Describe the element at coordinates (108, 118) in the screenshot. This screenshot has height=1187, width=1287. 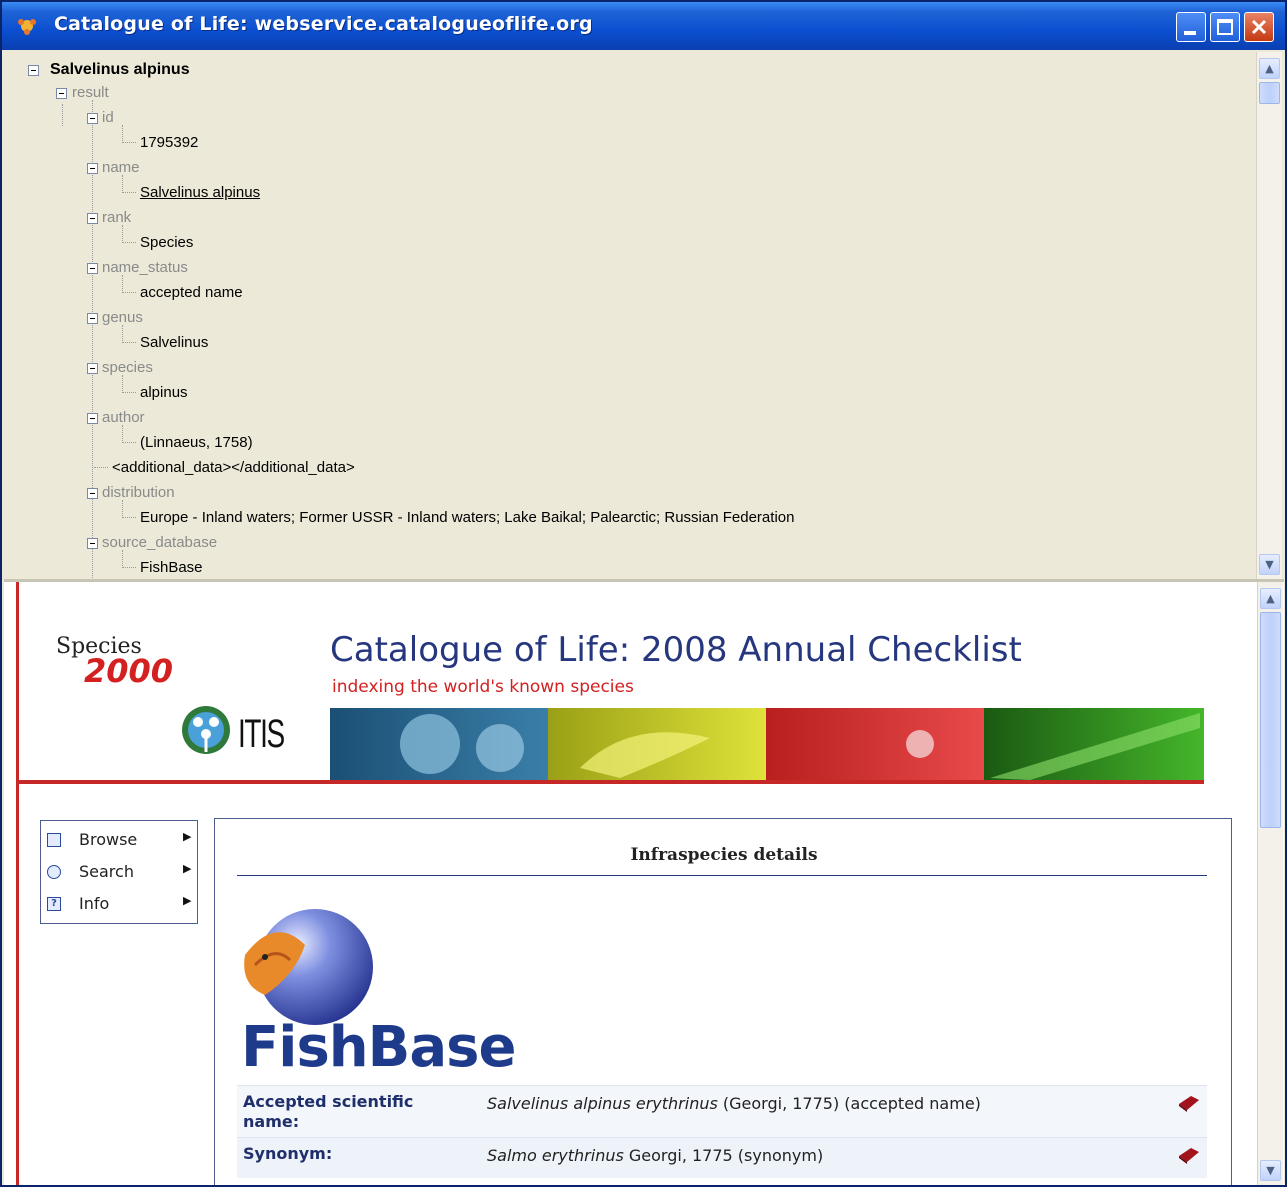
I see `tree-node-id: id` at that location.